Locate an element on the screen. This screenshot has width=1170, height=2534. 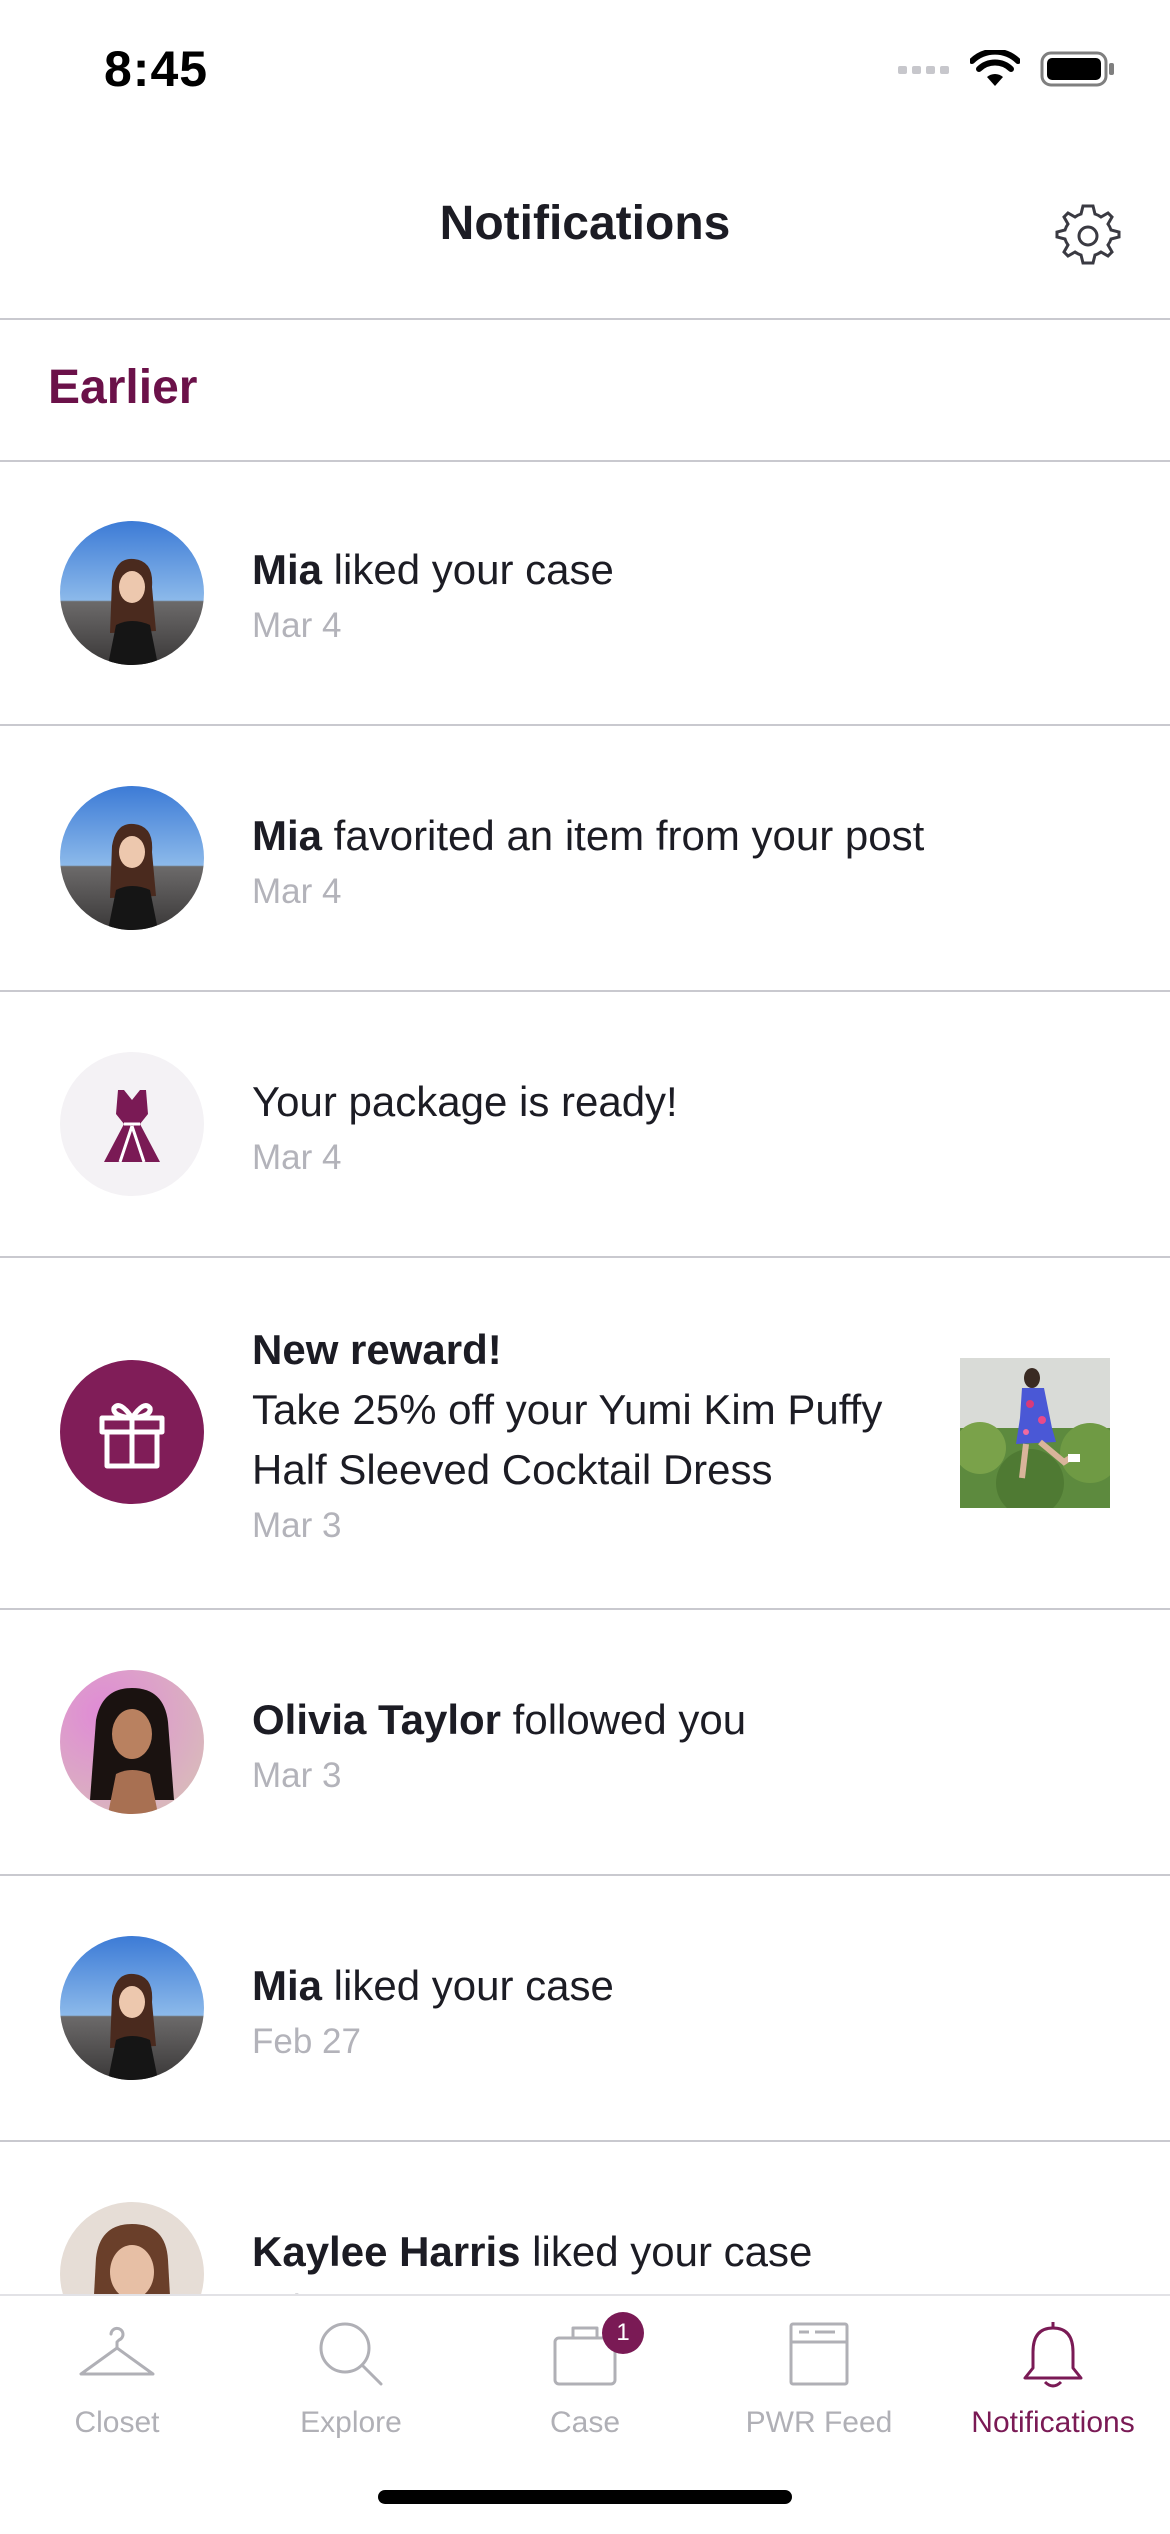
product-thumbnail is located at coordinates (1035, 1433).